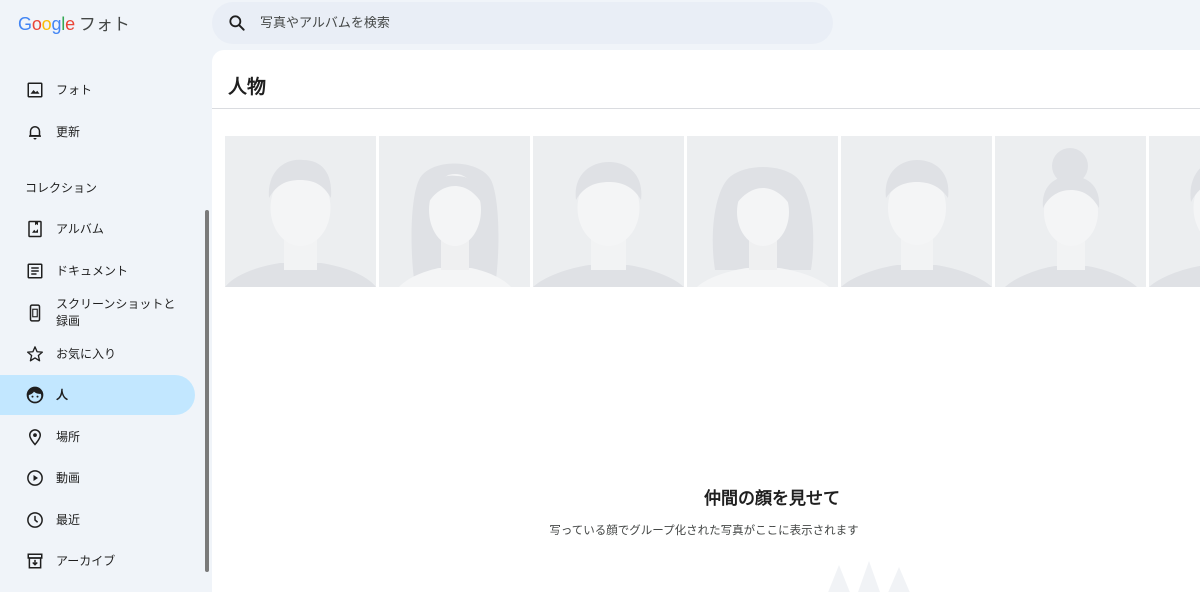 This screenshot has height=592, width=1200. Describe the element at coordinates (97, 520) in the screenshot. I see `sidebar-item-recent: 最近` at that location.